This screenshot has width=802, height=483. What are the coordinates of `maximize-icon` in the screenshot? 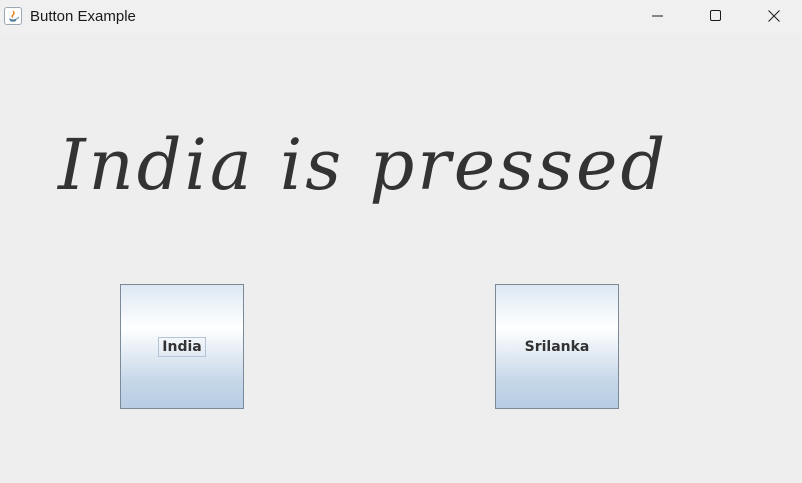 It's located at (715, 15).